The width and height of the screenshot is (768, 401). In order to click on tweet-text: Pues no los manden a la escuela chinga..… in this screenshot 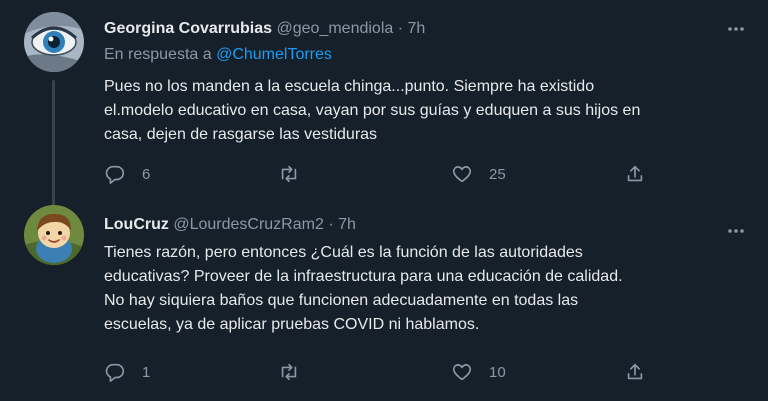, I will do `click(372, 110)`.